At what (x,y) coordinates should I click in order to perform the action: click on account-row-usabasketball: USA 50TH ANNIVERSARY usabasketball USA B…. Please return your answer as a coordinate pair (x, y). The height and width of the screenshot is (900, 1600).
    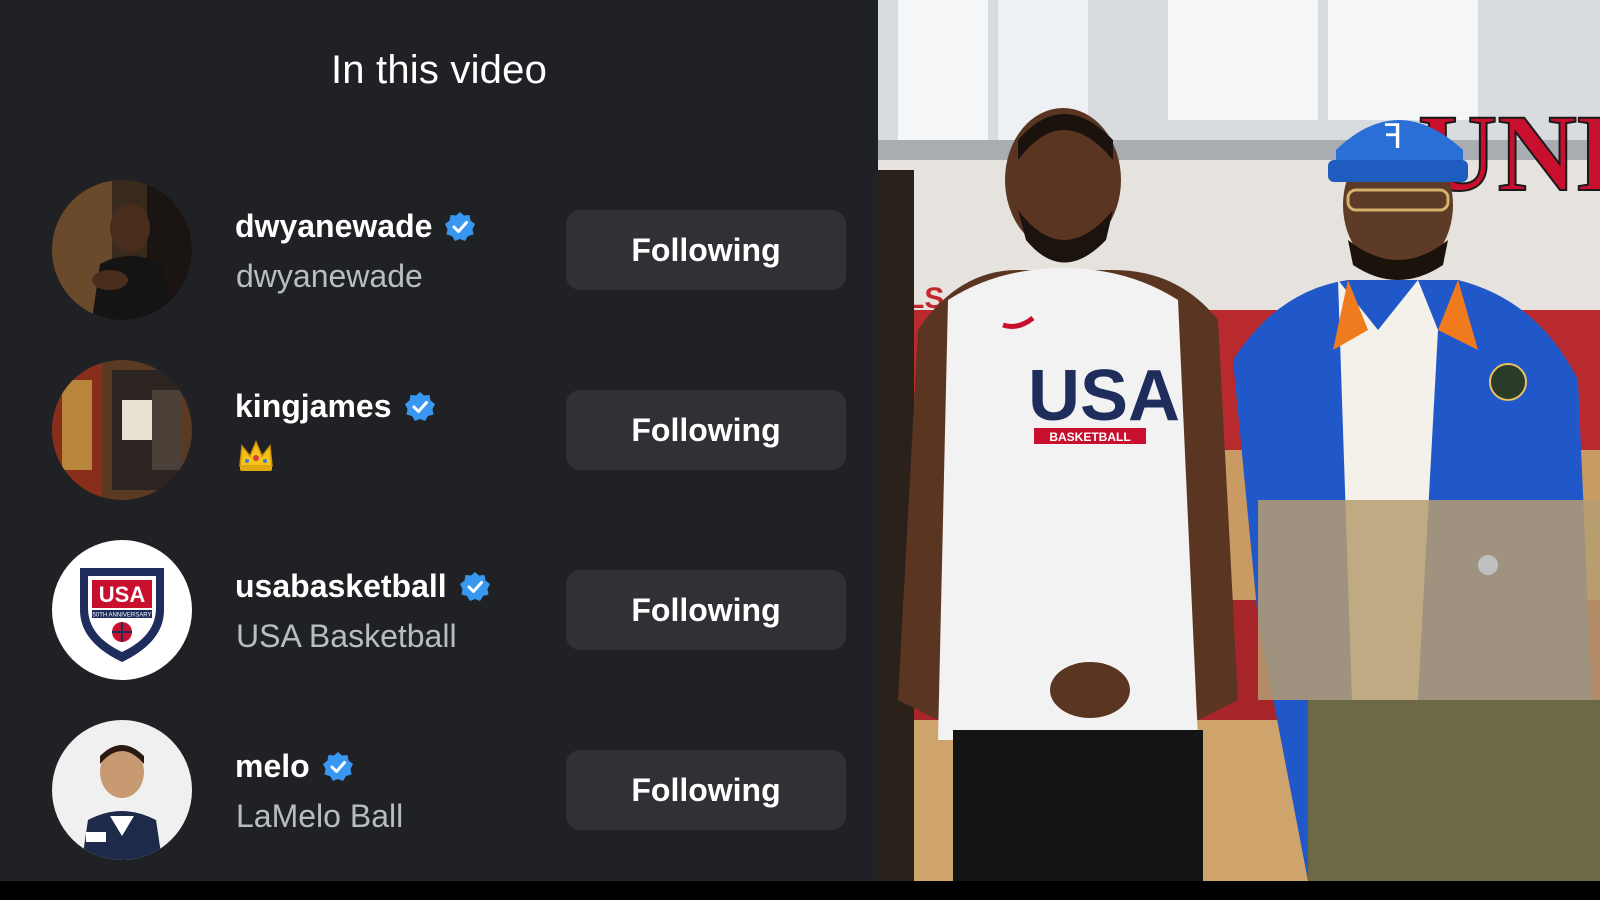
    Looking at the image, I should click on (439, 615).